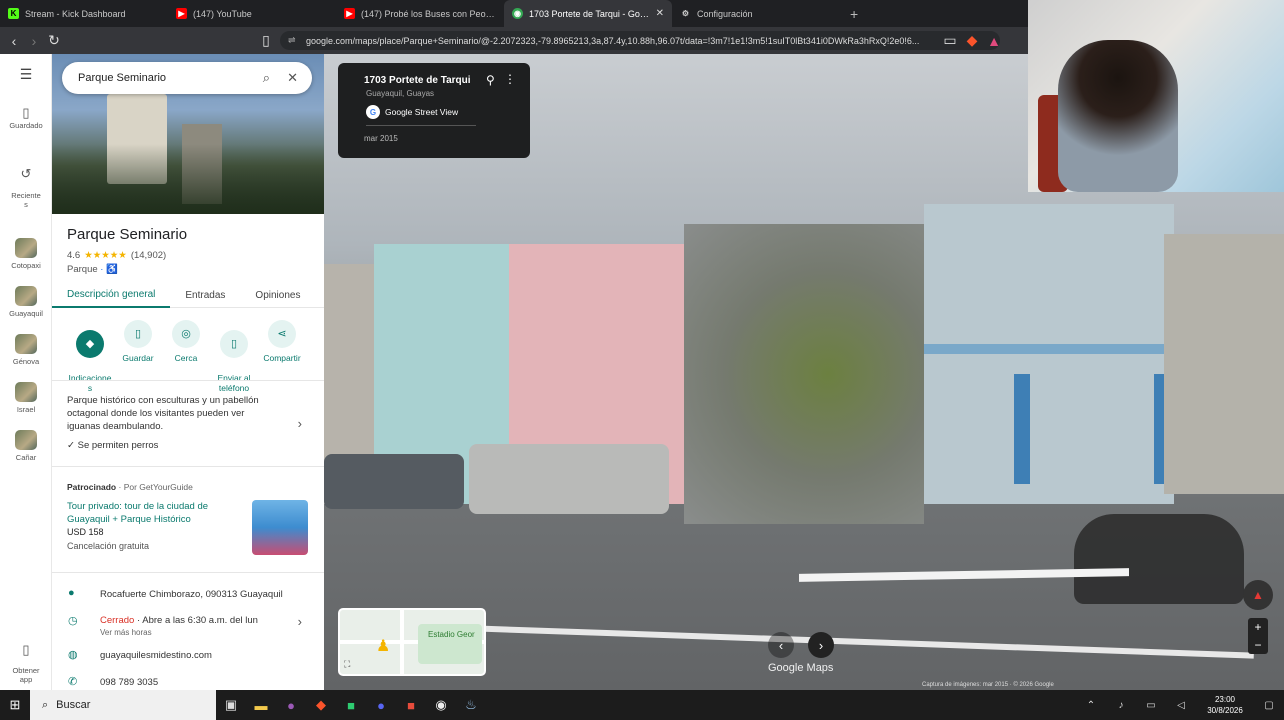  Describe the element at coordinates (588, 13) in the screenshot. I see `tab-google-maps: ◉ 1703 Portete de Tarqui - Google ✕` at that location.